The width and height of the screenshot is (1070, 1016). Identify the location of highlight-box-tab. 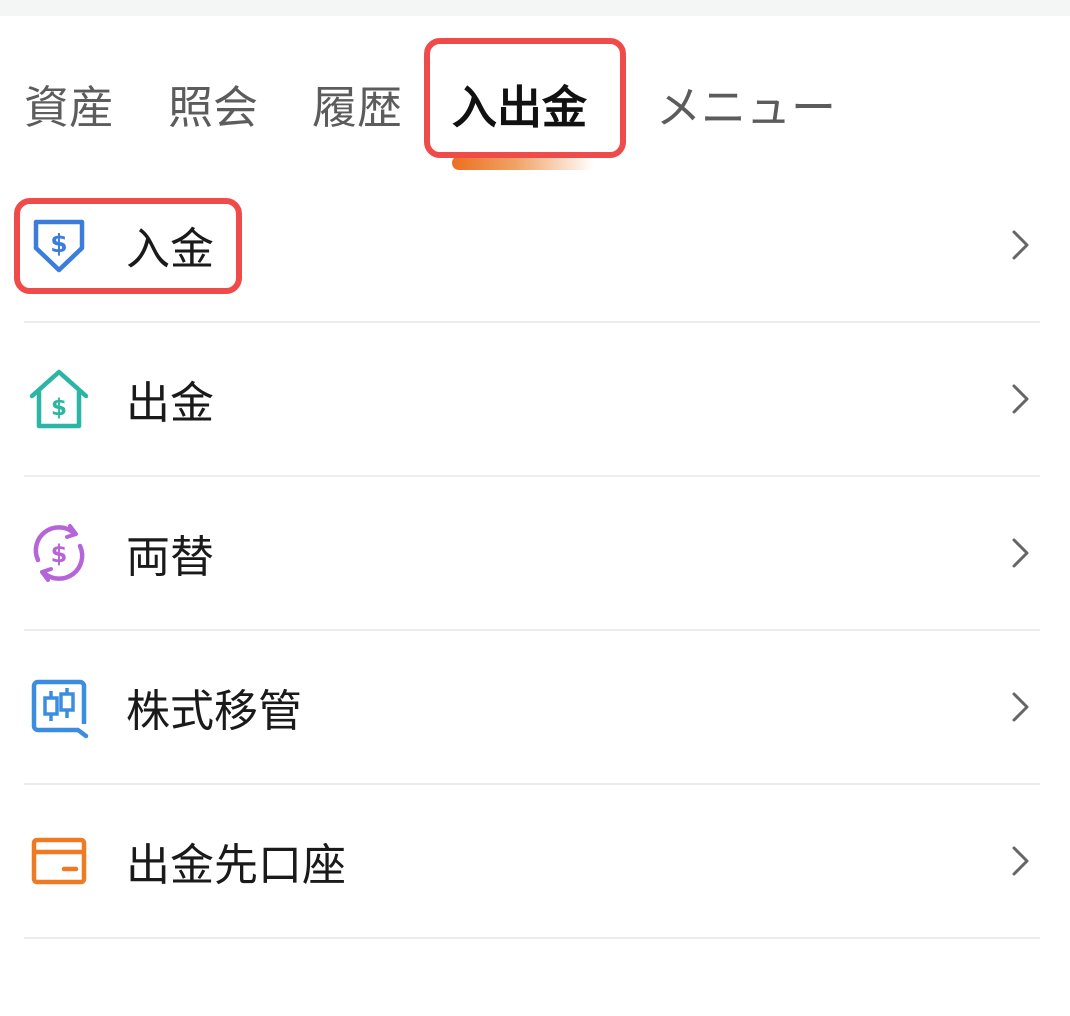
(525, 98).